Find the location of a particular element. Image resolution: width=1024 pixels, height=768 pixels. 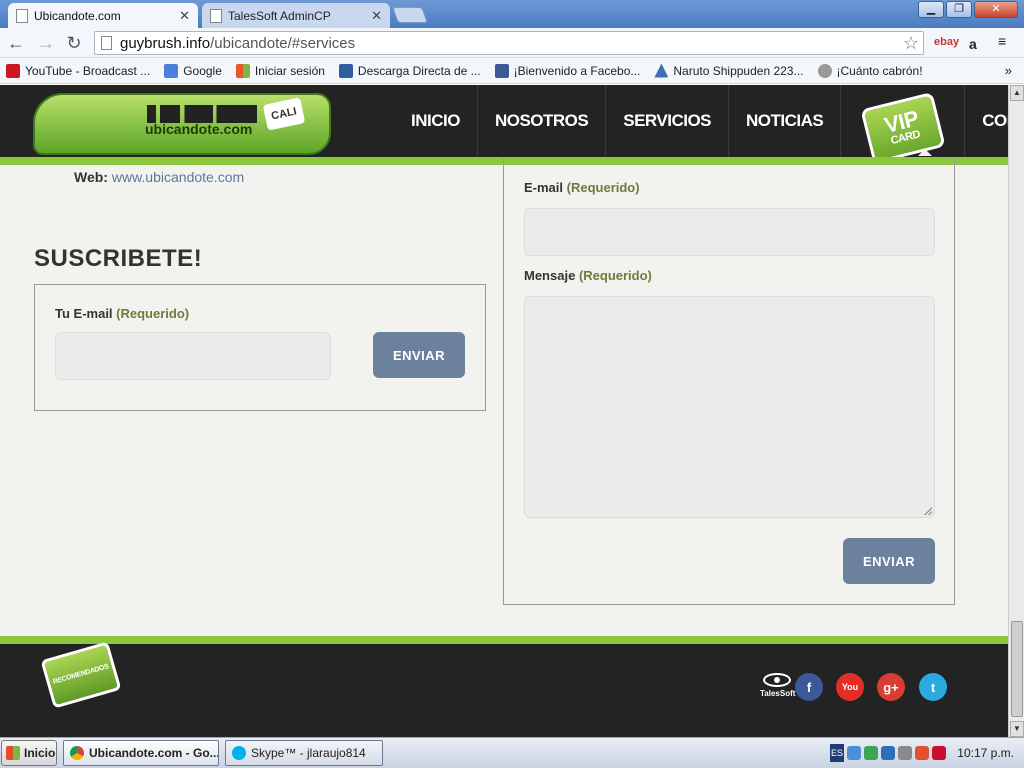

web-label: Web: is located at coordinates (91, 177).